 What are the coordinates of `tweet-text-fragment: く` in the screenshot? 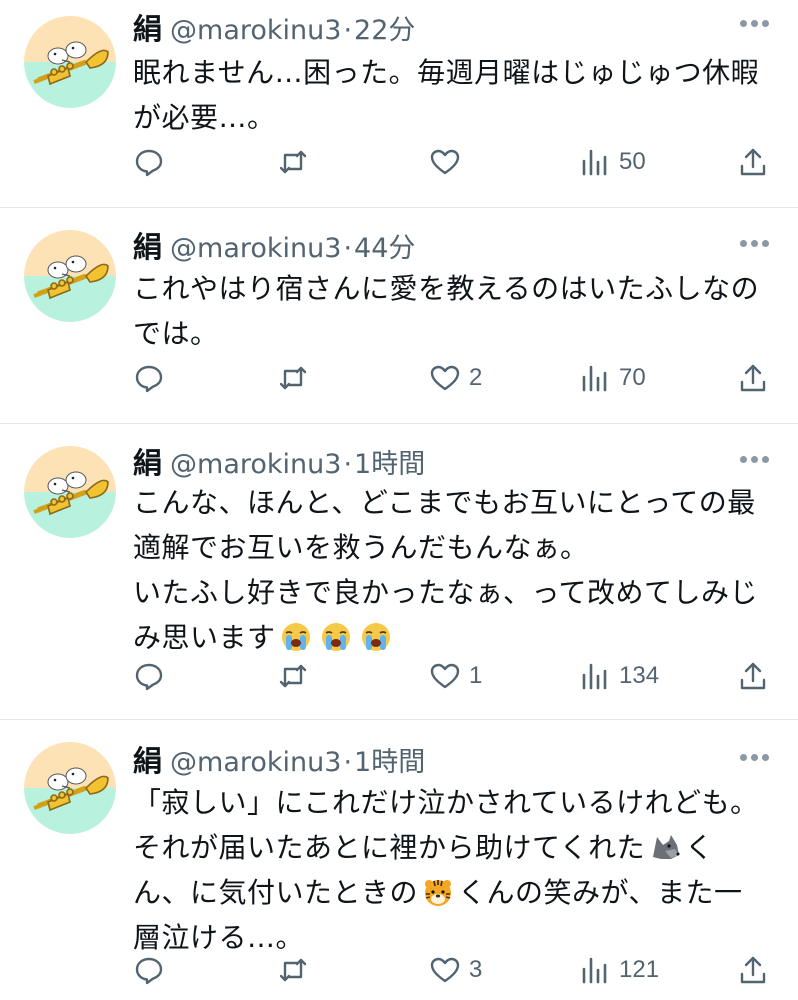 It's located at (699, 847).